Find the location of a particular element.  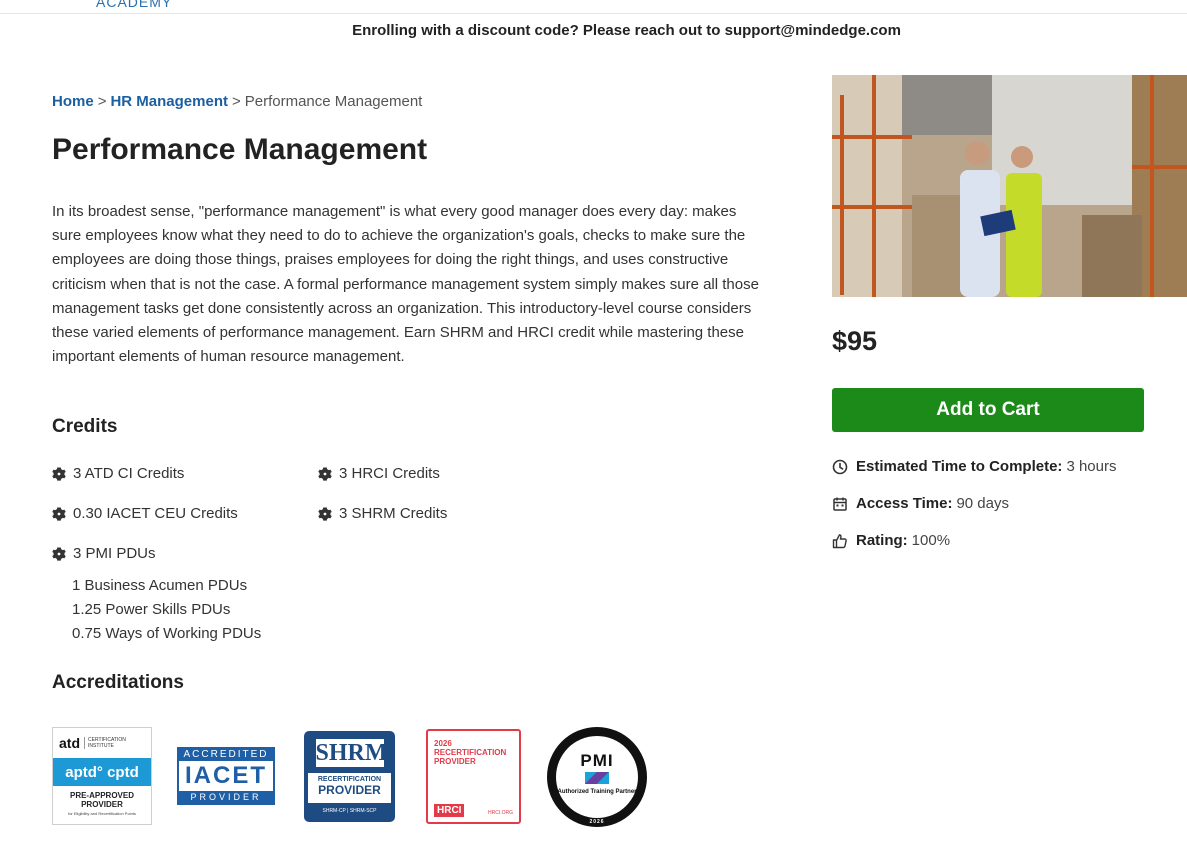

breadcrumb-current: Performance Management is located at coordinates (333, 101).